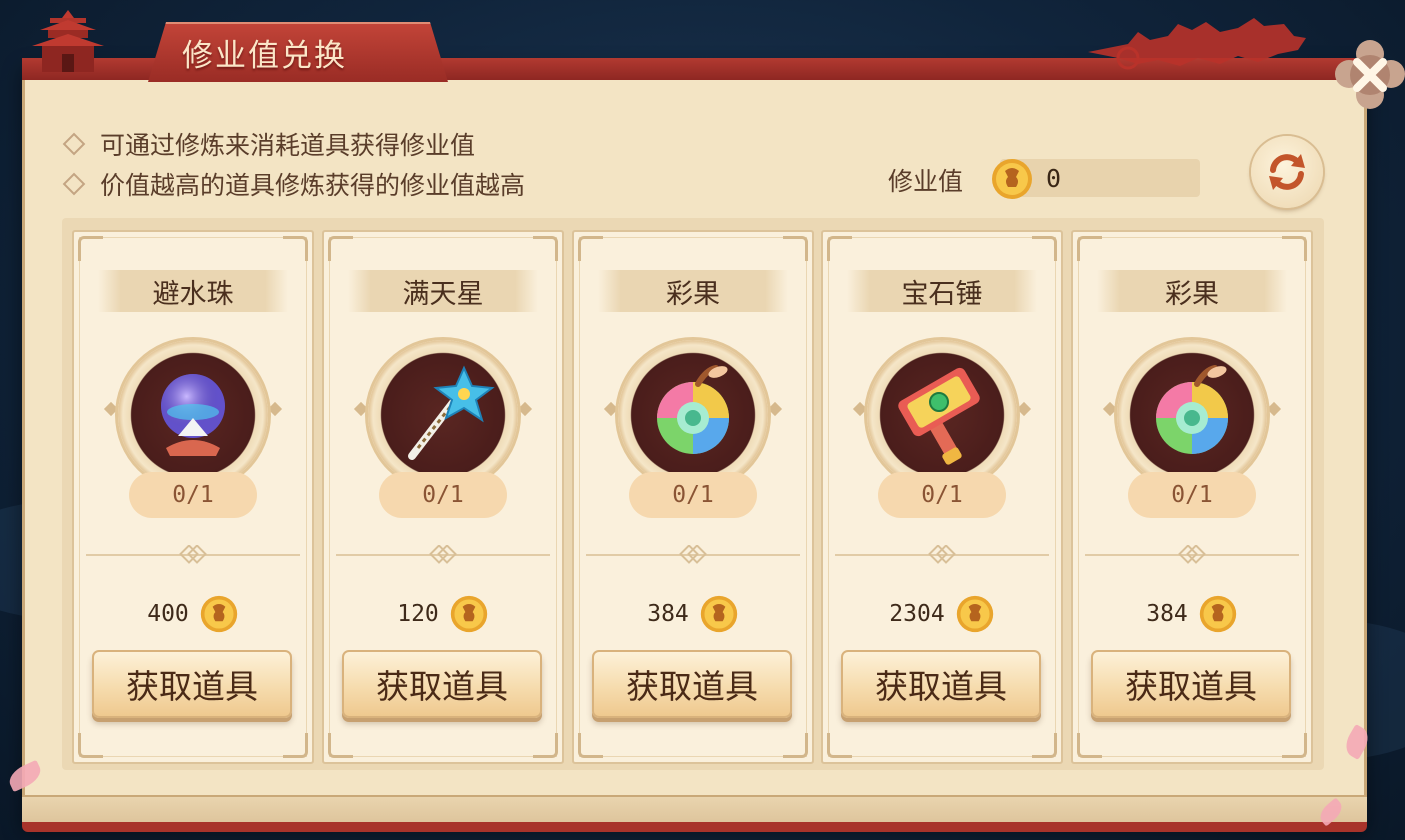  What do you see at coordinates (193, 415) in the screenshot?
I see `water-pearl-icon` at bounding box center [193, 415].